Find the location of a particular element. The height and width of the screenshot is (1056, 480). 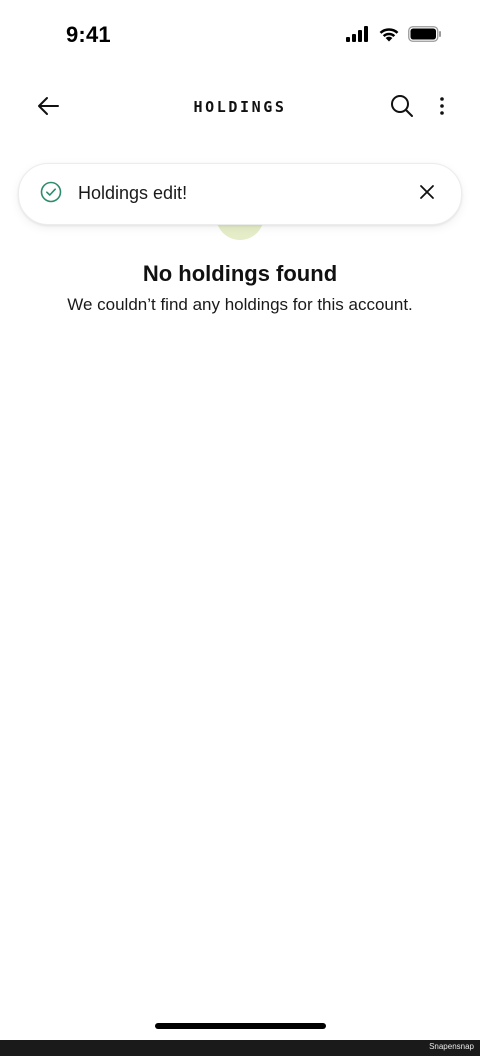

search-button is located at coordinates (402, 108).